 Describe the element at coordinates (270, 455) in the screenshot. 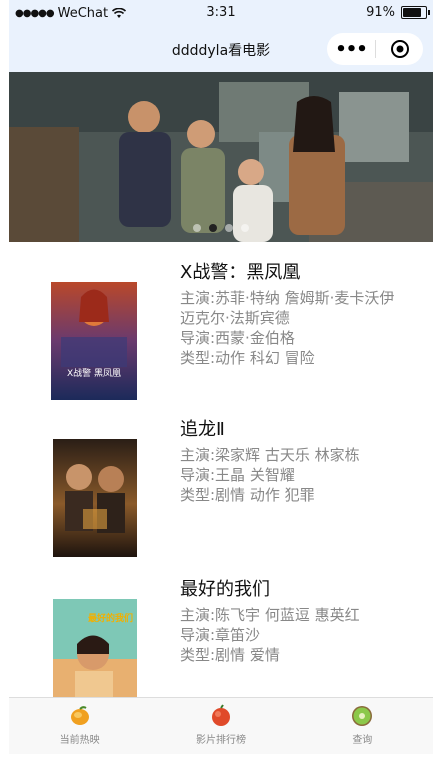

I see `movie-cast: 主演:梁家辉 古天乐 林家栋` at that location.